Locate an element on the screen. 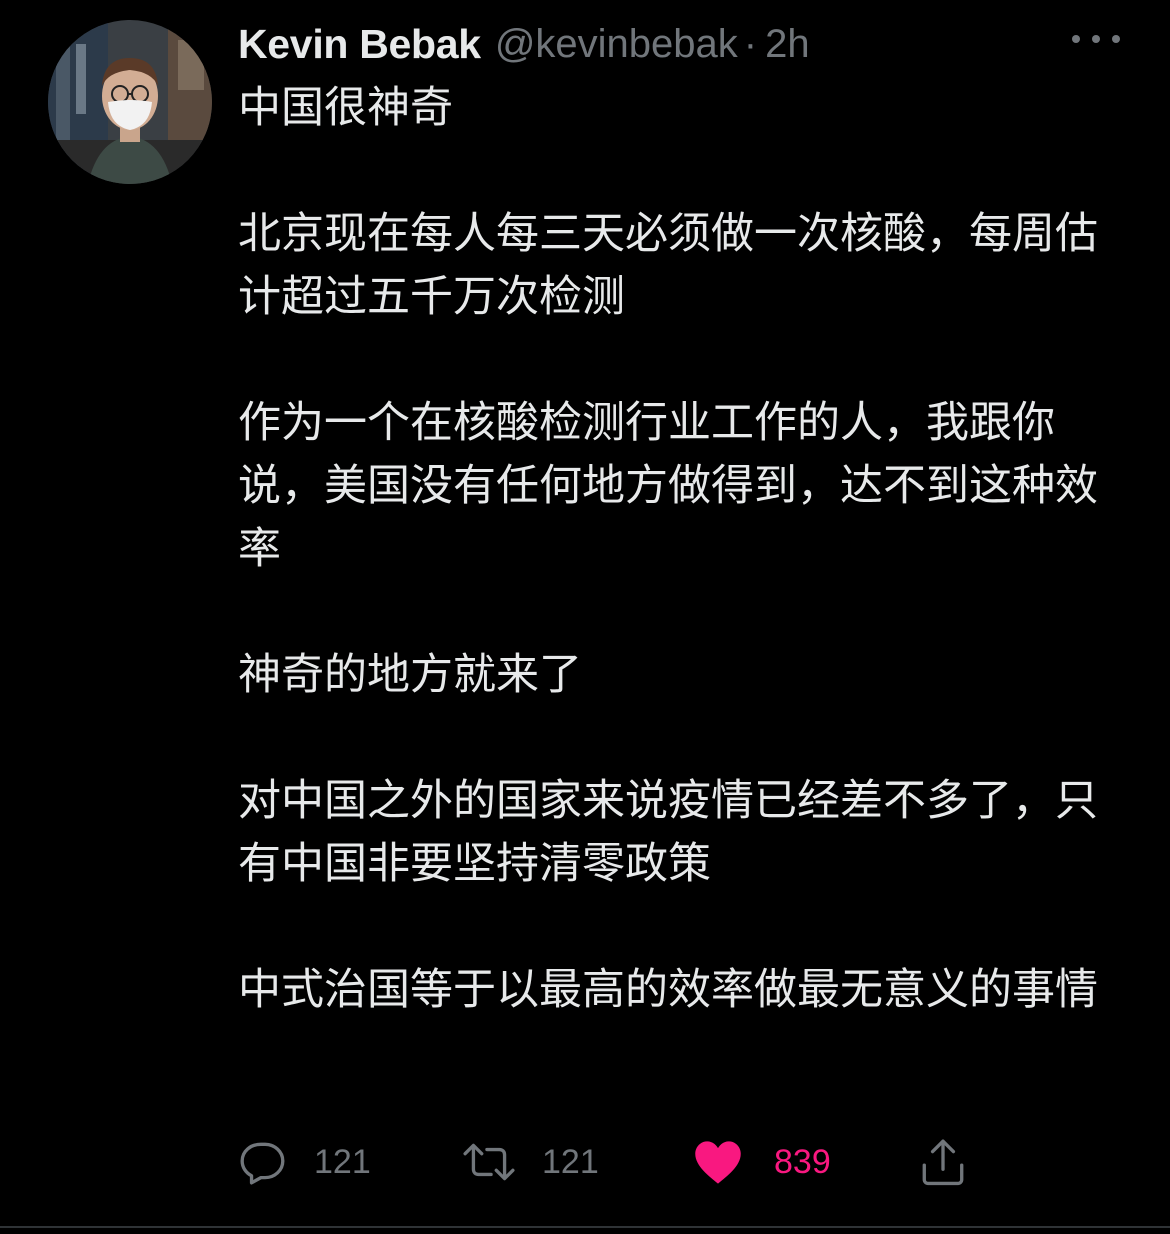  reply-icon is located at coordinates (263, 1162).